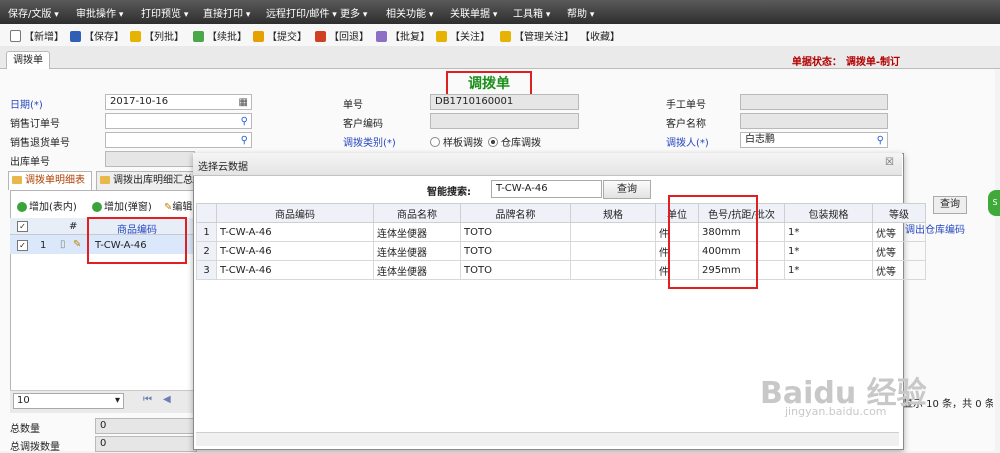 The image size is (1000, 453). What do you see at coordinates (63, 244) in the screenshot?
I see `doc-icon: ▯` at bounding box center [63, 244].